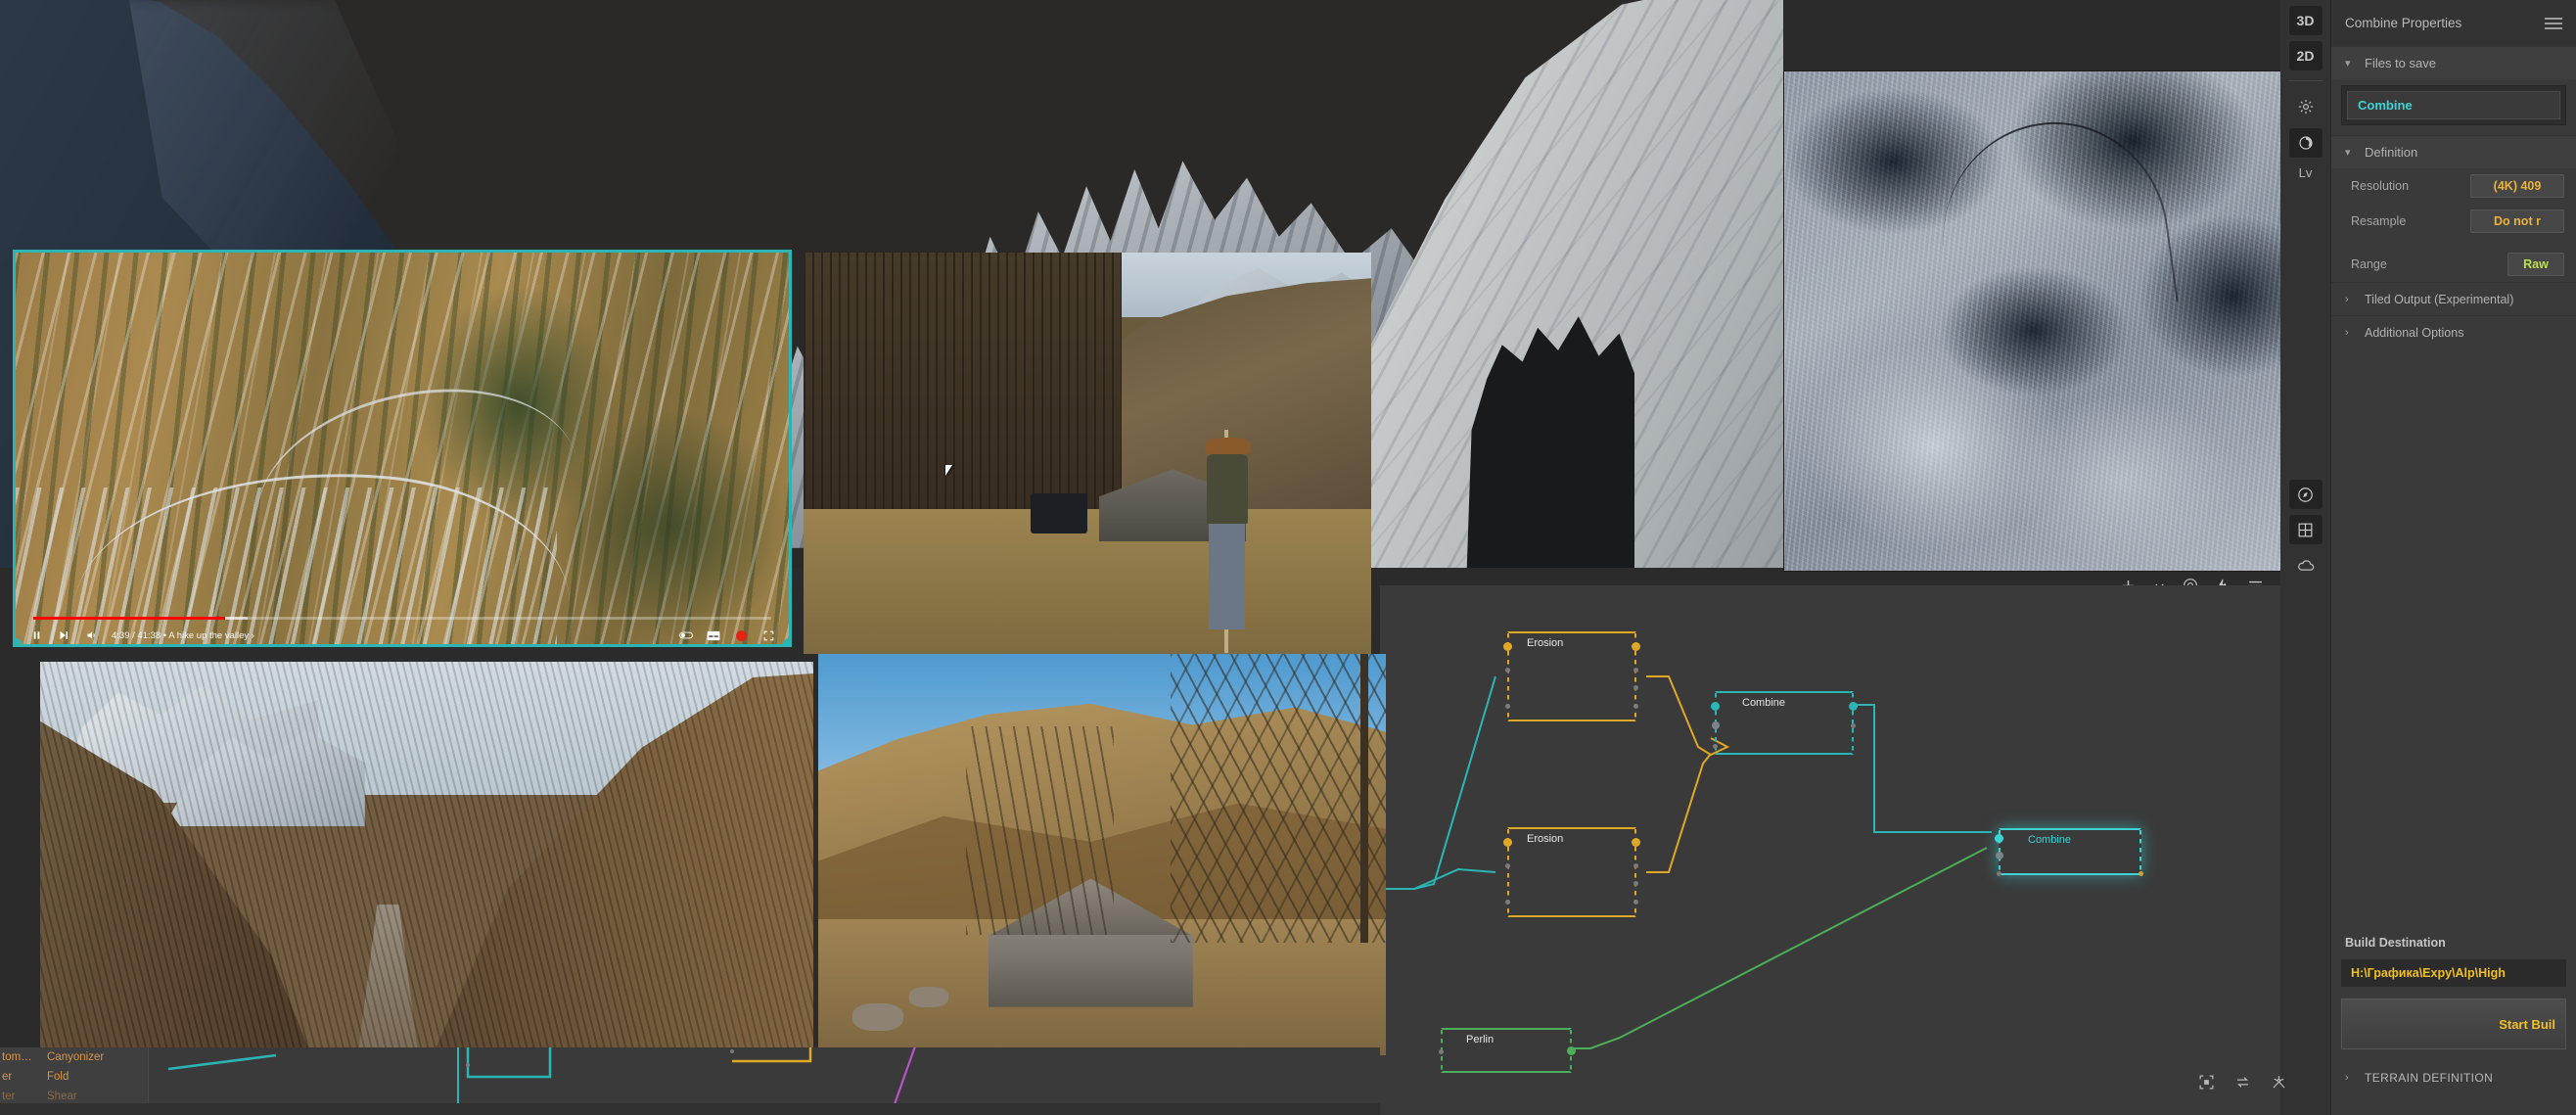  Describe the element at coordinates (2535, 264) in the screenshot. I see `range-value: Raw` at that location.